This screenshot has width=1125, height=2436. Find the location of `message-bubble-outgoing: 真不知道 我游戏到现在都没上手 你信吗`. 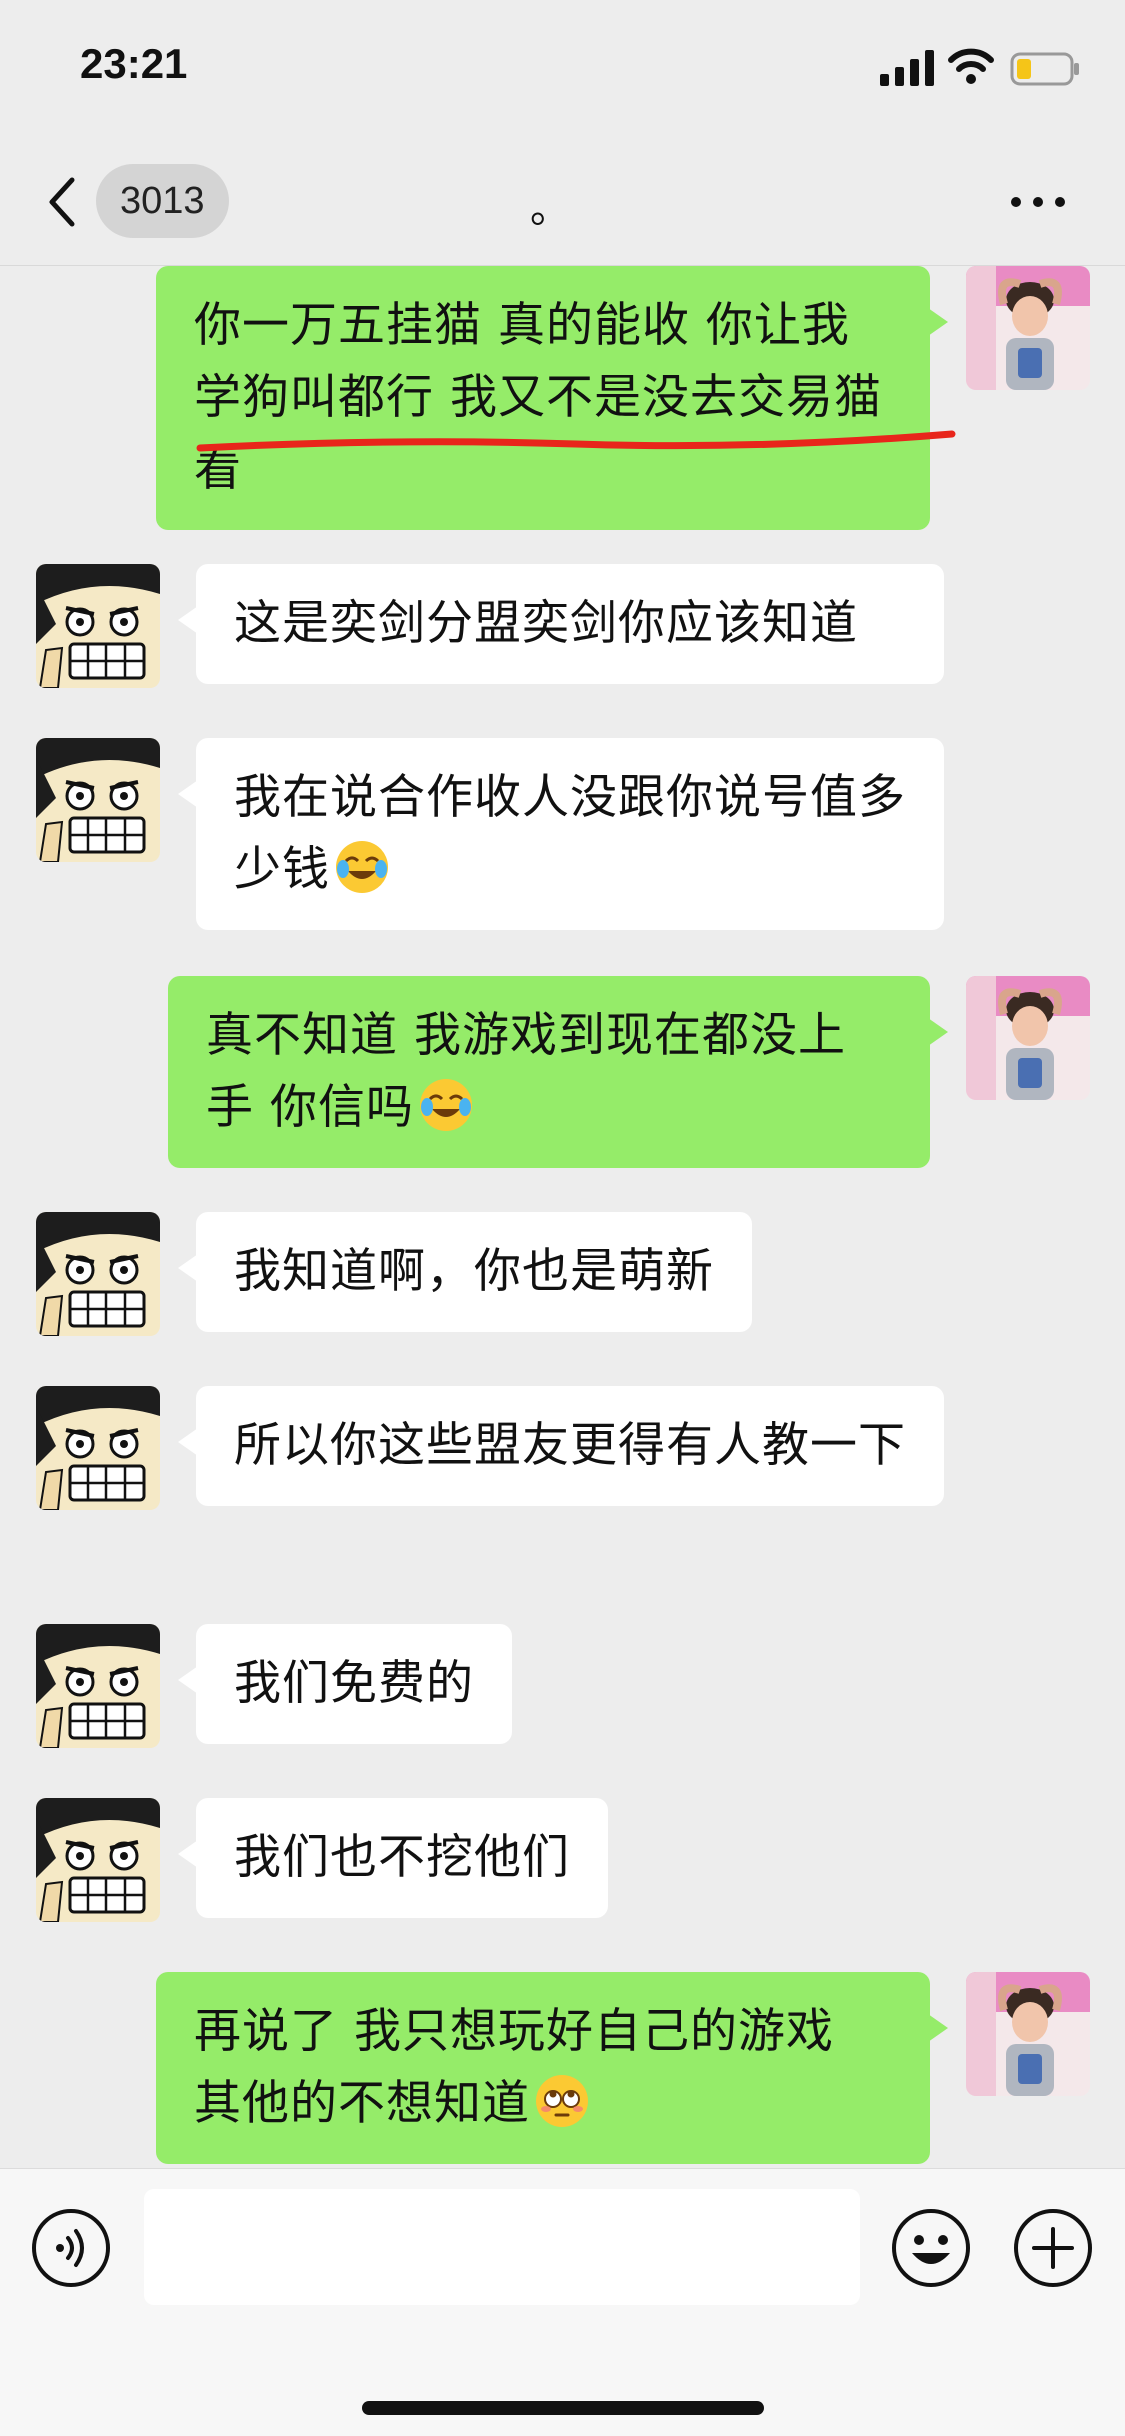

message-bubble-outgoing: 真不知道 我游戏到现在都没上手 你信吗 is located at coordinates (558, 1072).